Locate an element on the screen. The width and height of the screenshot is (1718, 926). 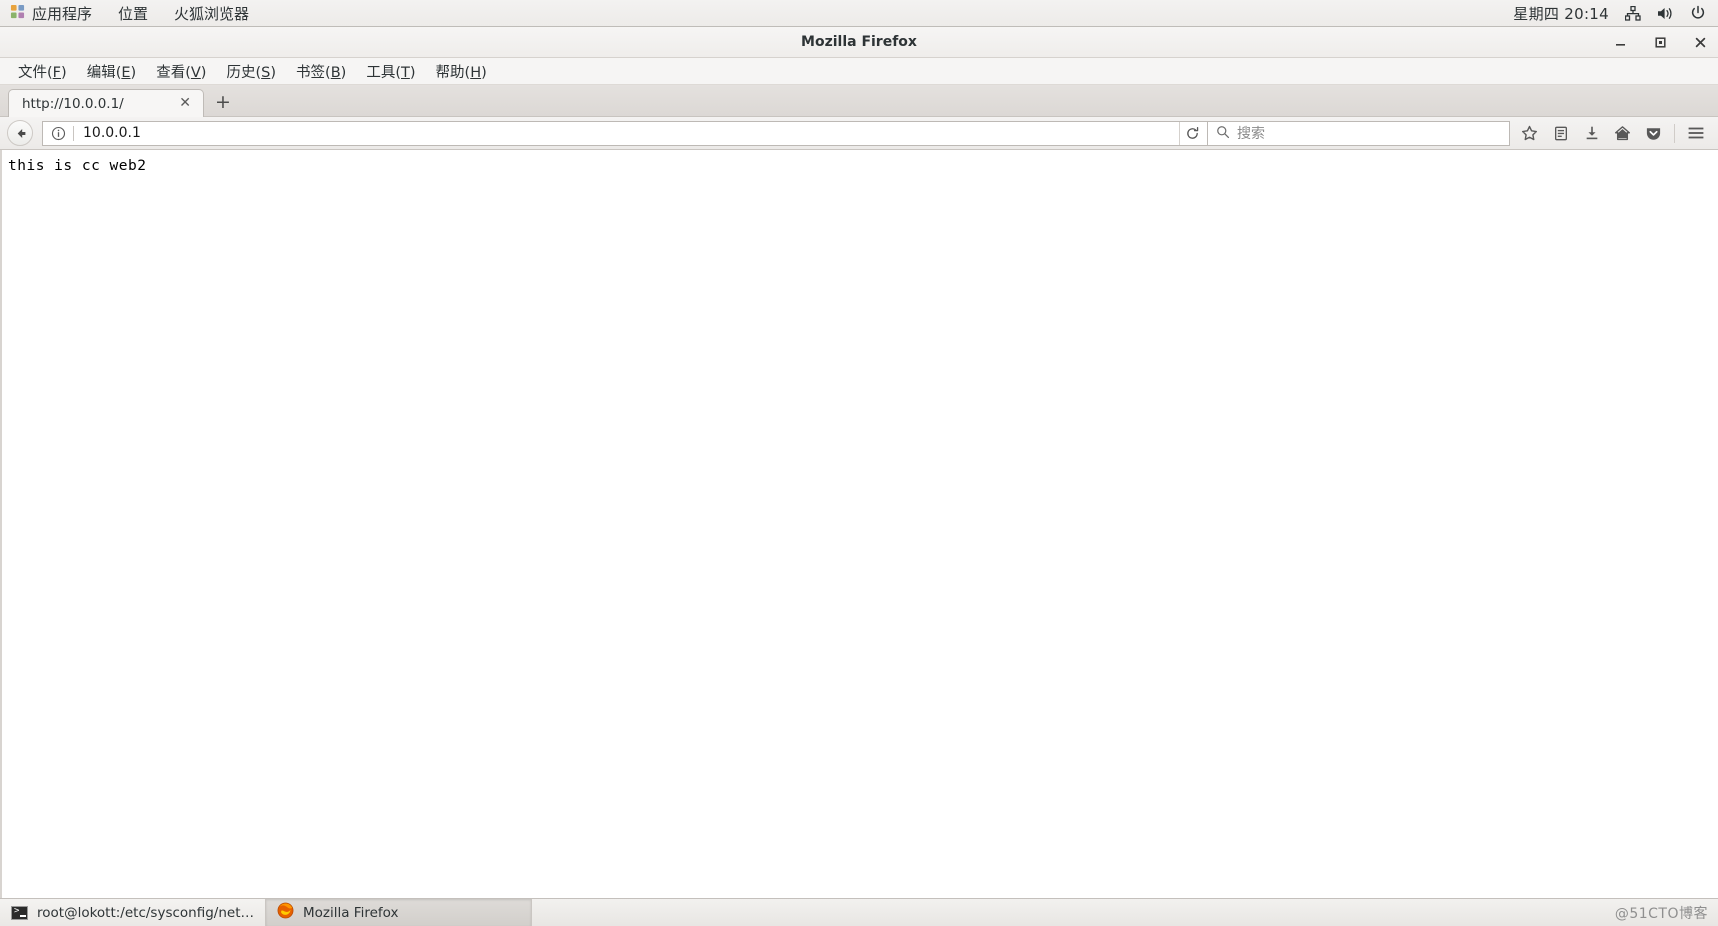
window-controls is located at coordinates (1660, 42).